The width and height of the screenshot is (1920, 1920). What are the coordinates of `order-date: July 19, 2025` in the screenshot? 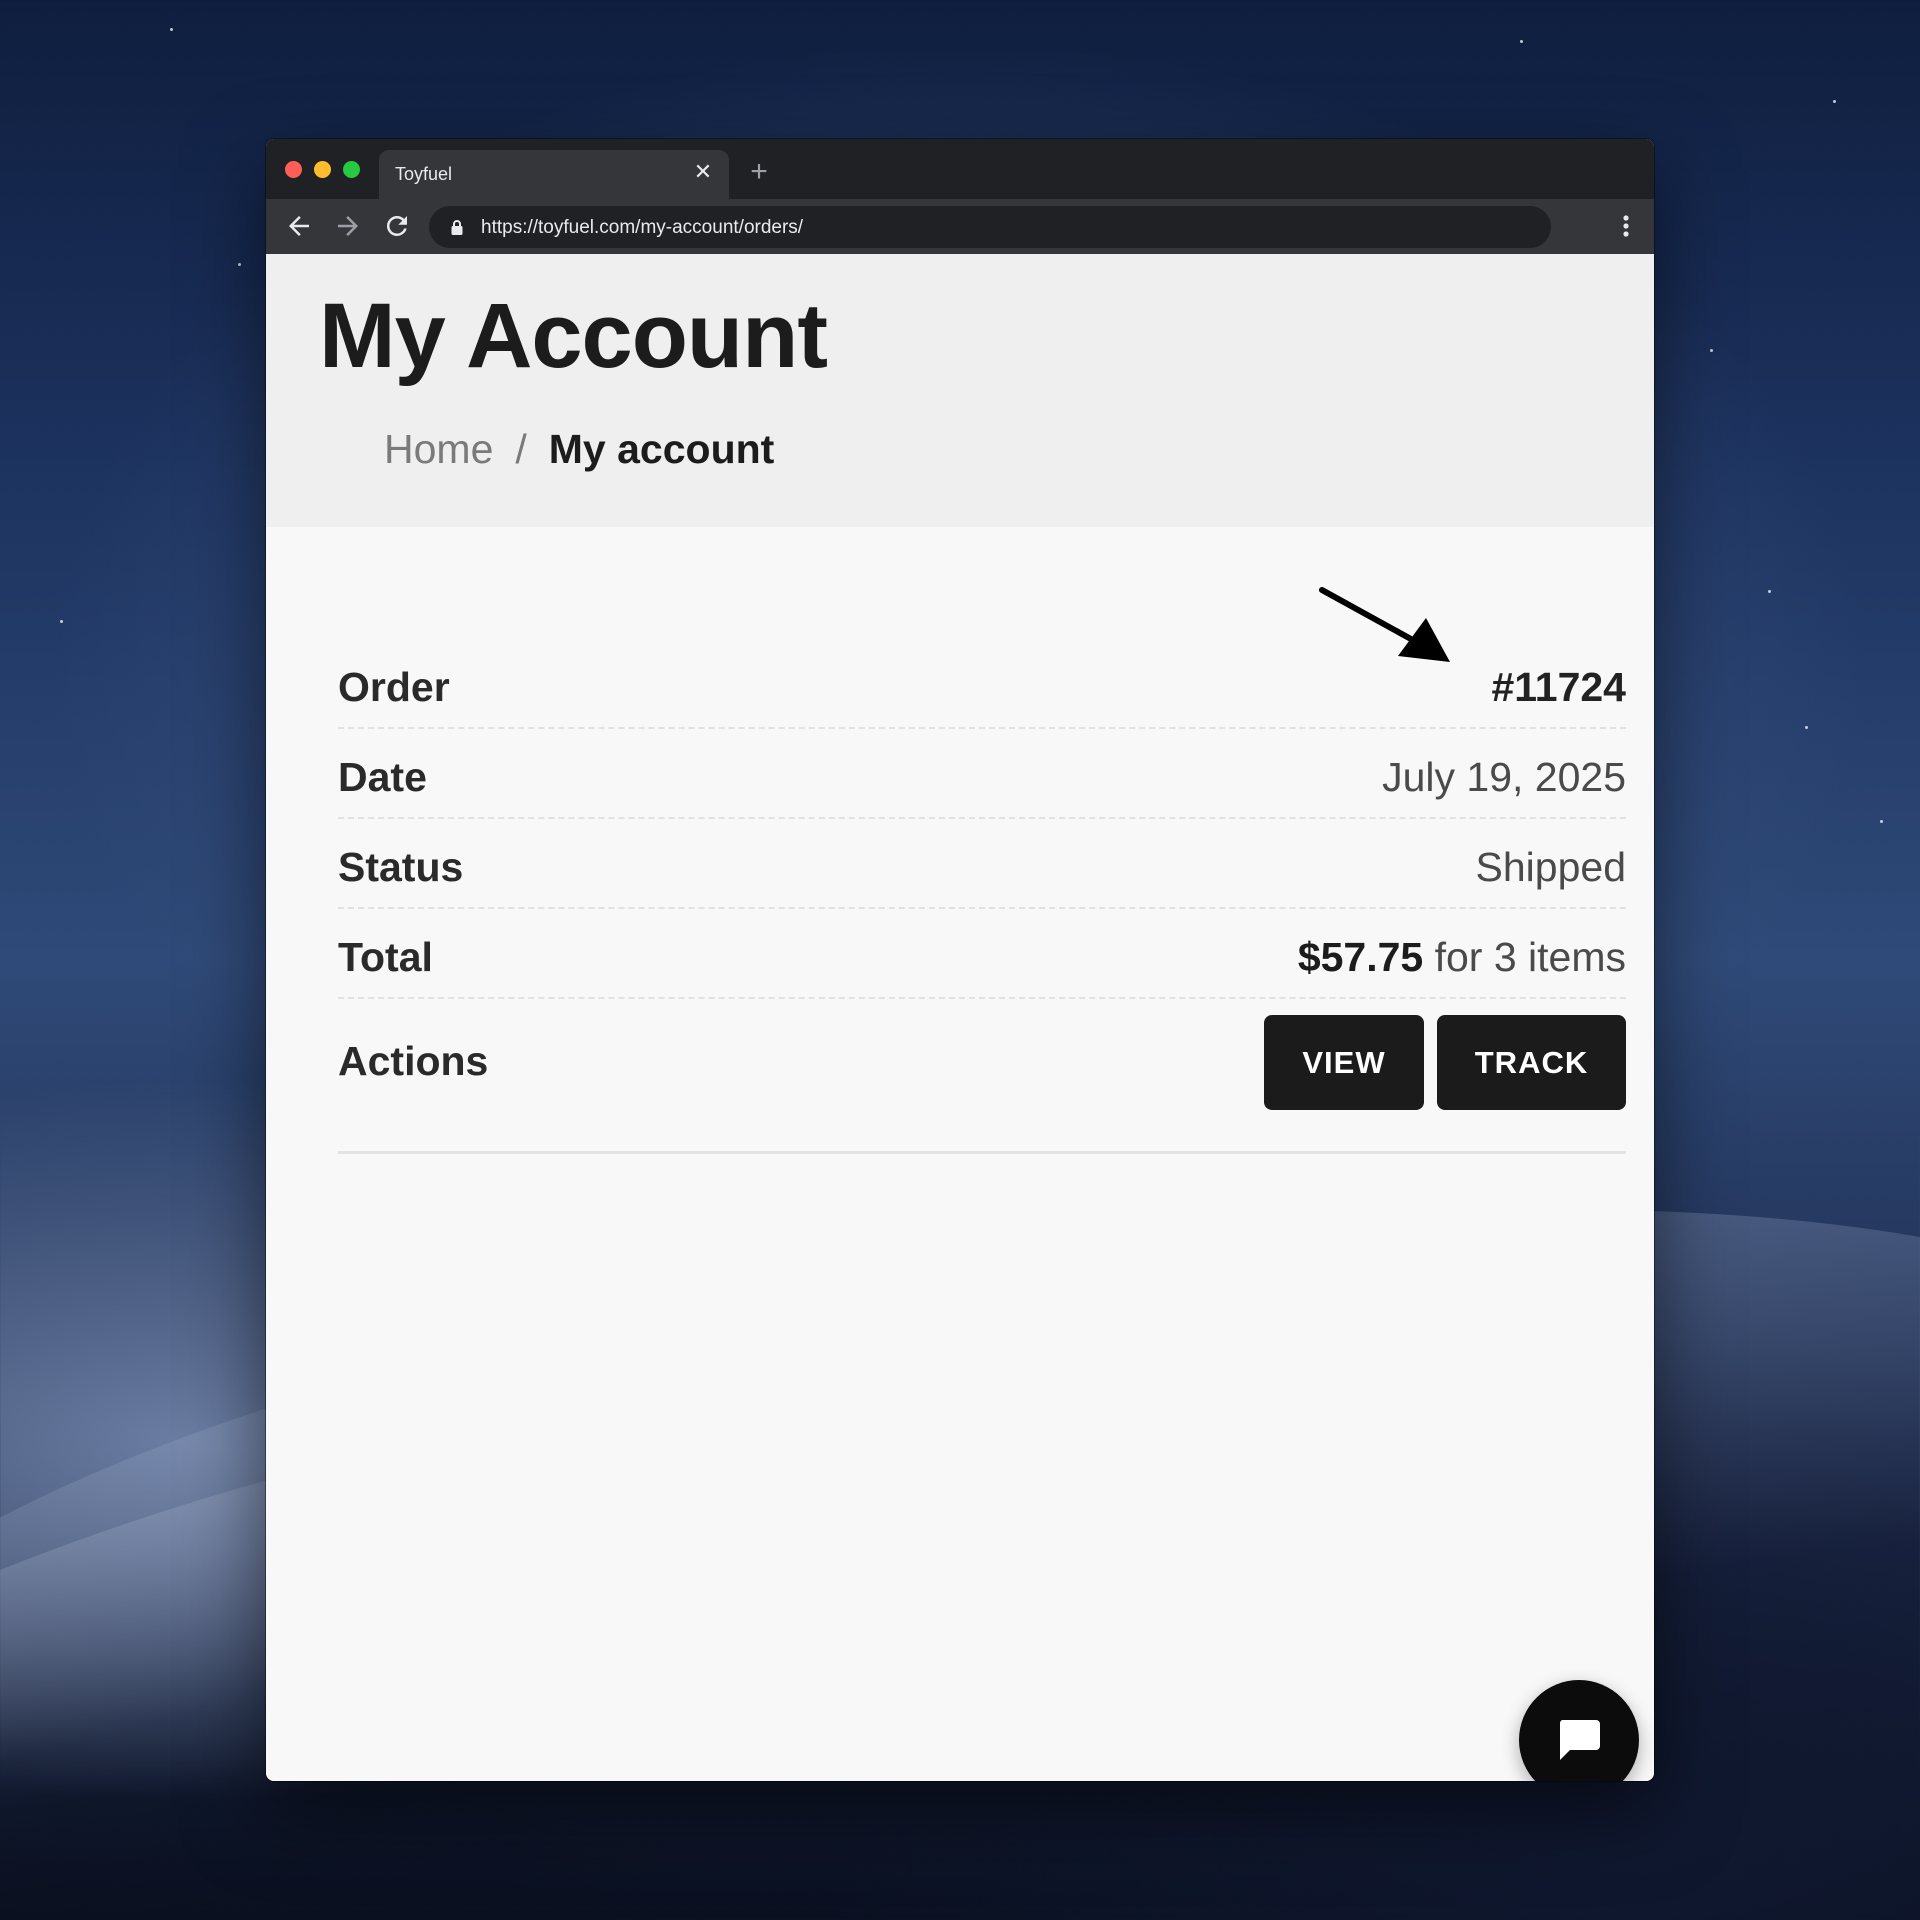 It's located at (1504, 777).